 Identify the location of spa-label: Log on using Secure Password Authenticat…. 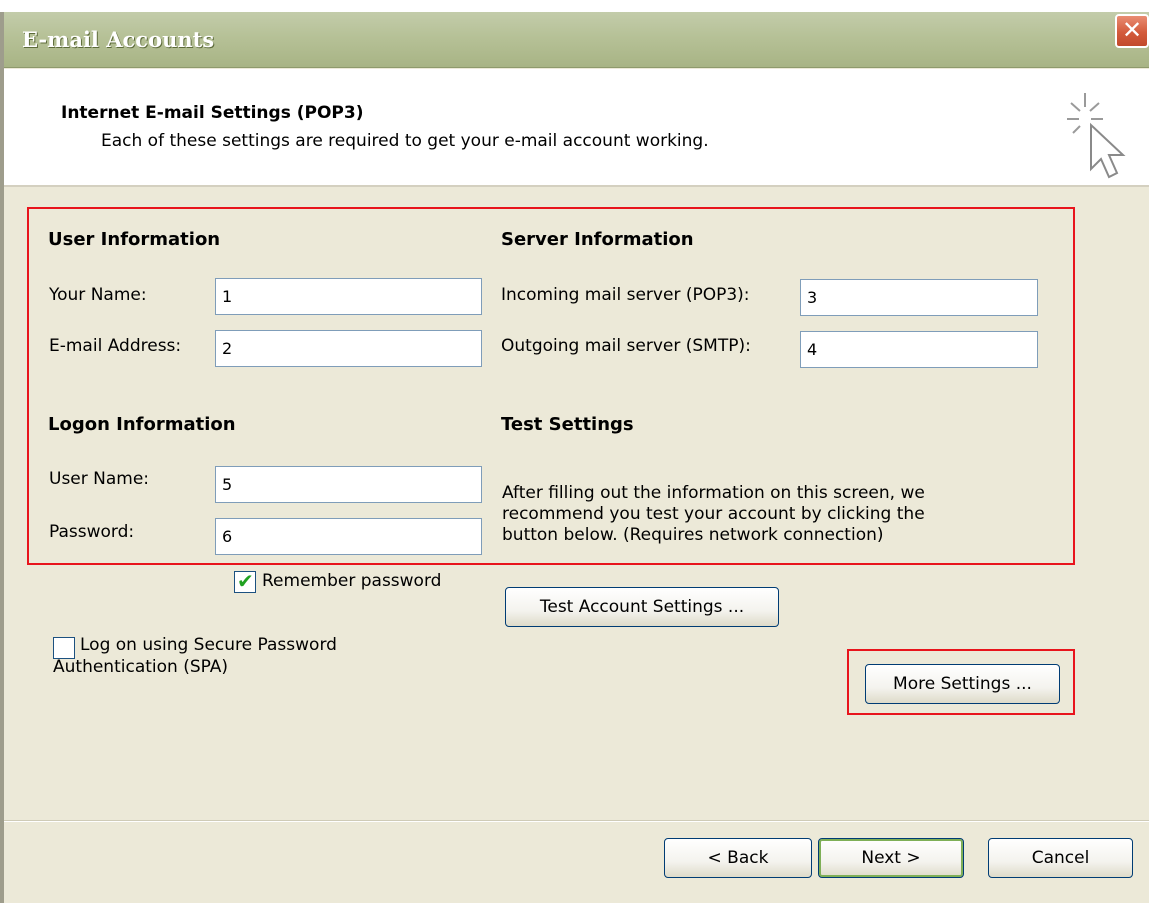
(195, 656).